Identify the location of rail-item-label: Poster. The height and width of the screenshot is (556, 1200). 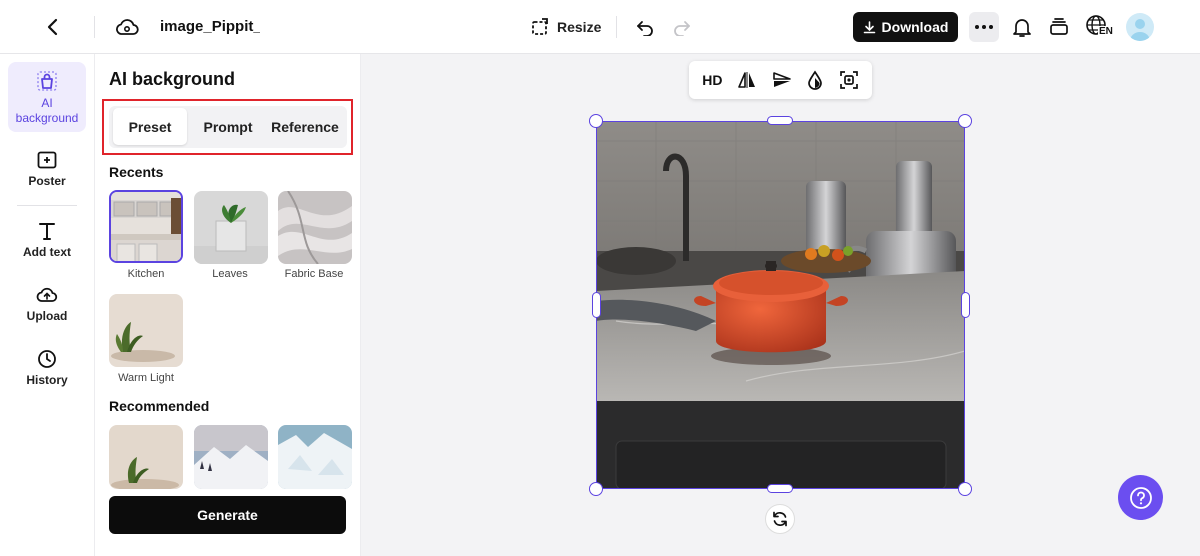
(47, 181).